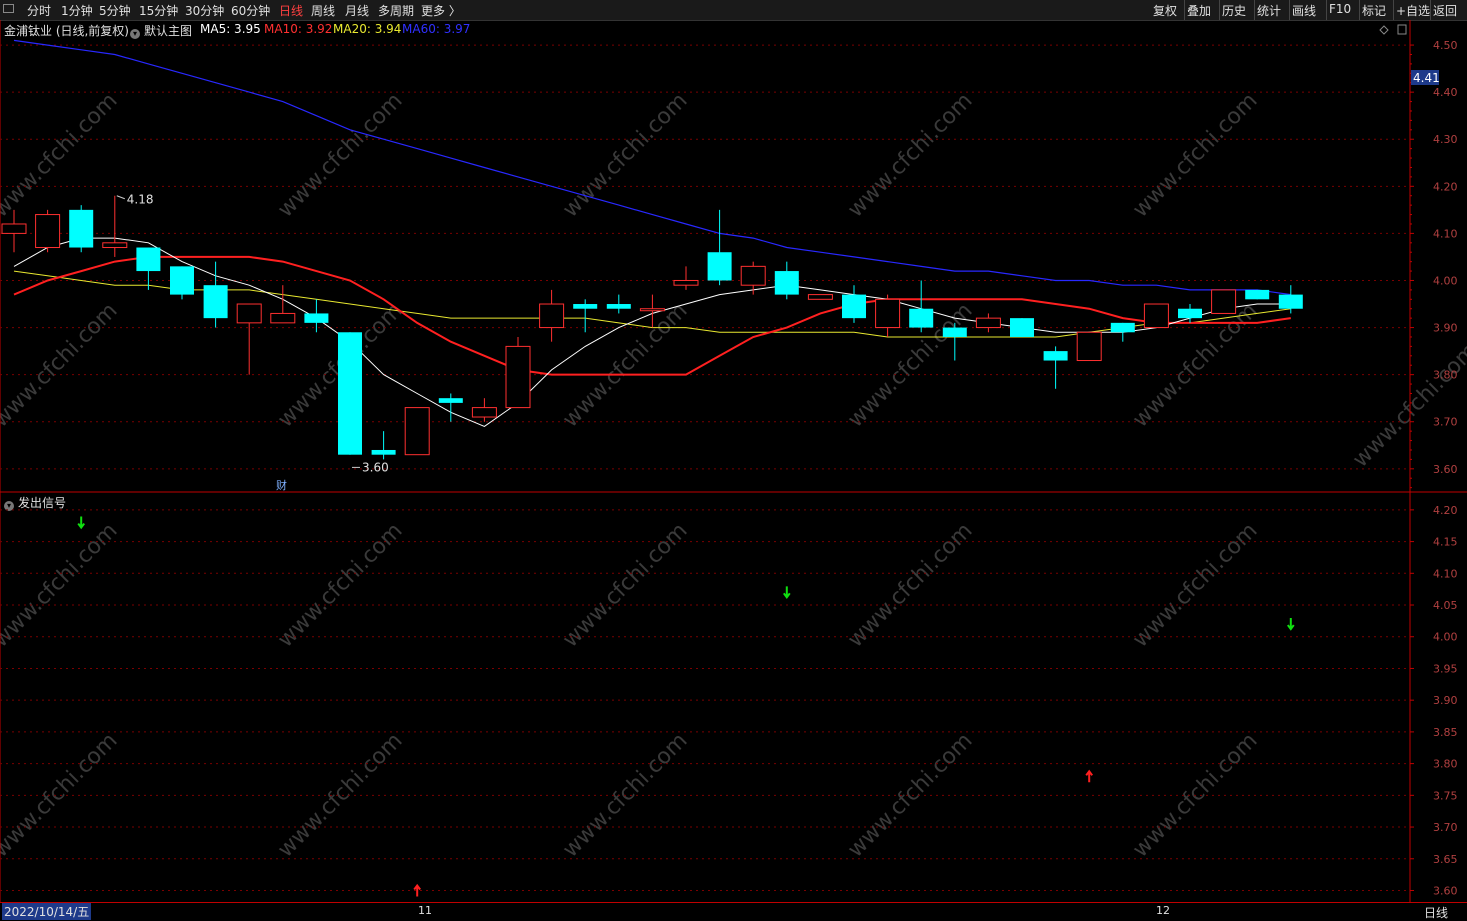  Describe the element at coordinates (1426, 78) in the screenshot. I see `current-price-tag: 4.41` at that location.